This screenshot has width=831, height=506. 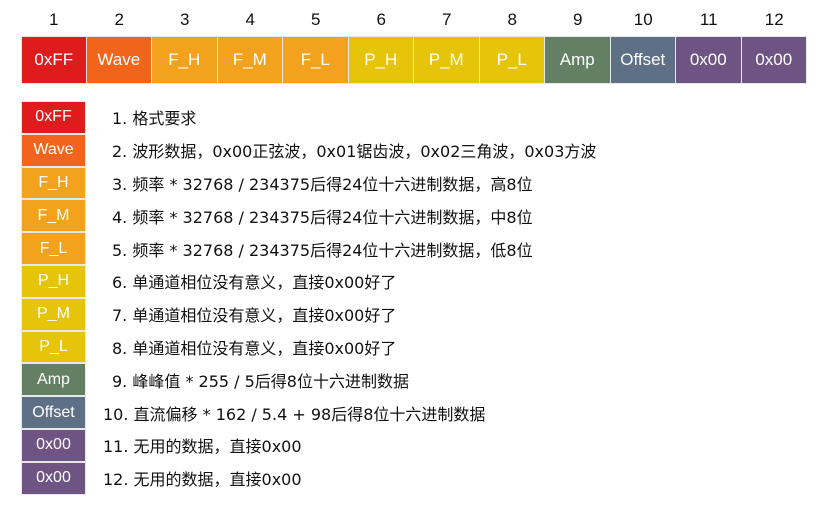 I want to click on legend-description: 7. 单通道相位没有意义，直接0x00好了, so click(x=254, y=316).